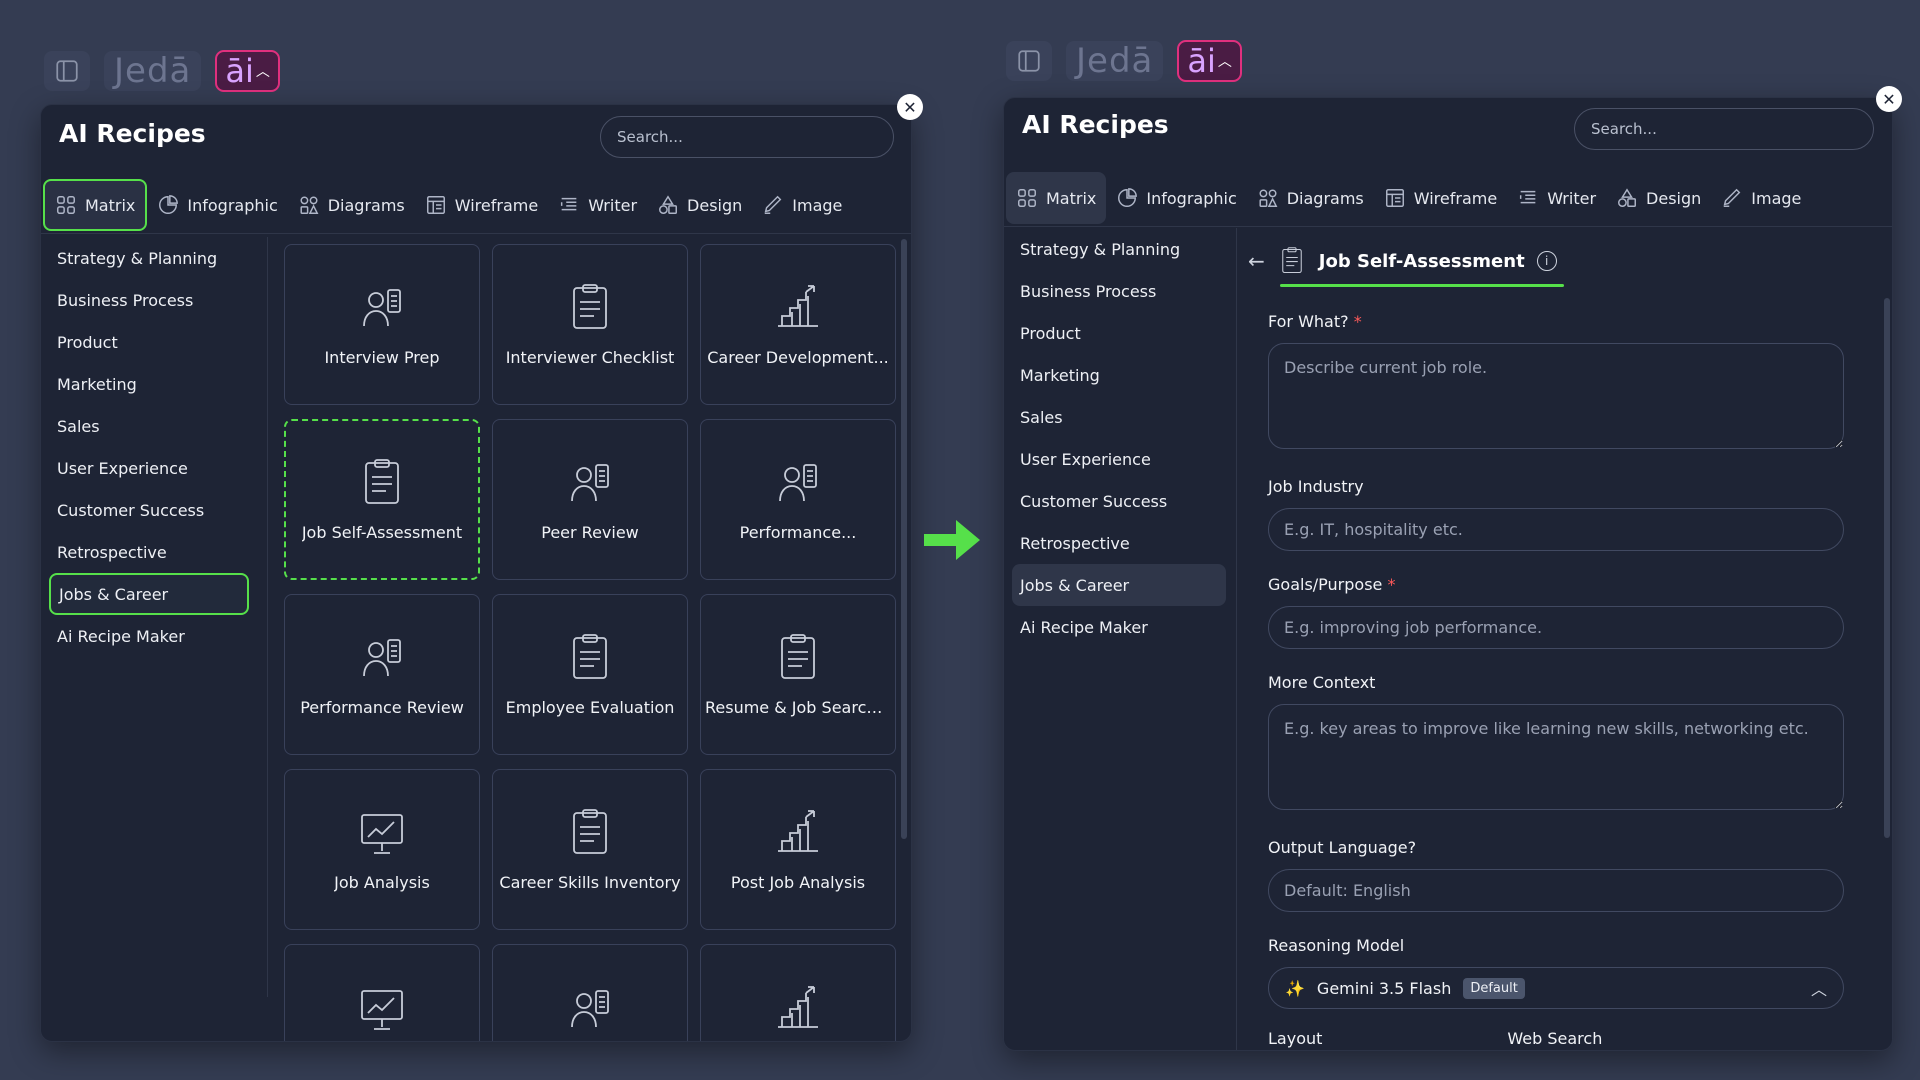 This screenshot has height=1080, width=1920. I want to click on tools-gear-icon, so click(798, 1009).